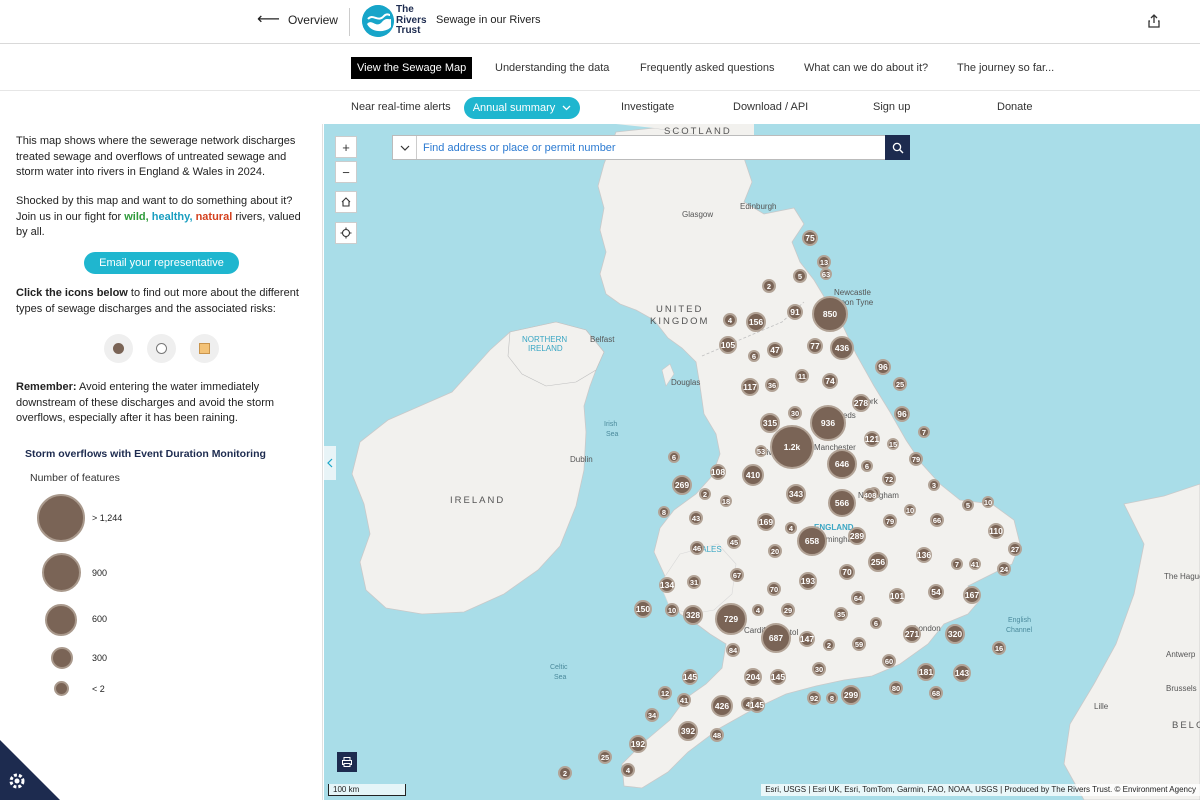 The image size is (1200, 805). Describe the element at coordinates (638, 744) in the screenshot. I see `overflow-cluster: 192` at that location.